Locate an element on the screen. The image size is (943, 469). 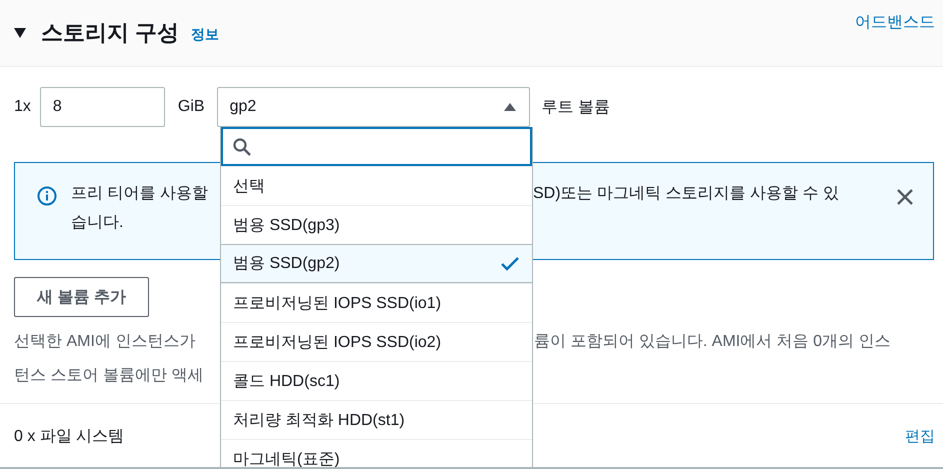
root-volume-label: 루트 볼륨 is located at coordinates (576, 108).